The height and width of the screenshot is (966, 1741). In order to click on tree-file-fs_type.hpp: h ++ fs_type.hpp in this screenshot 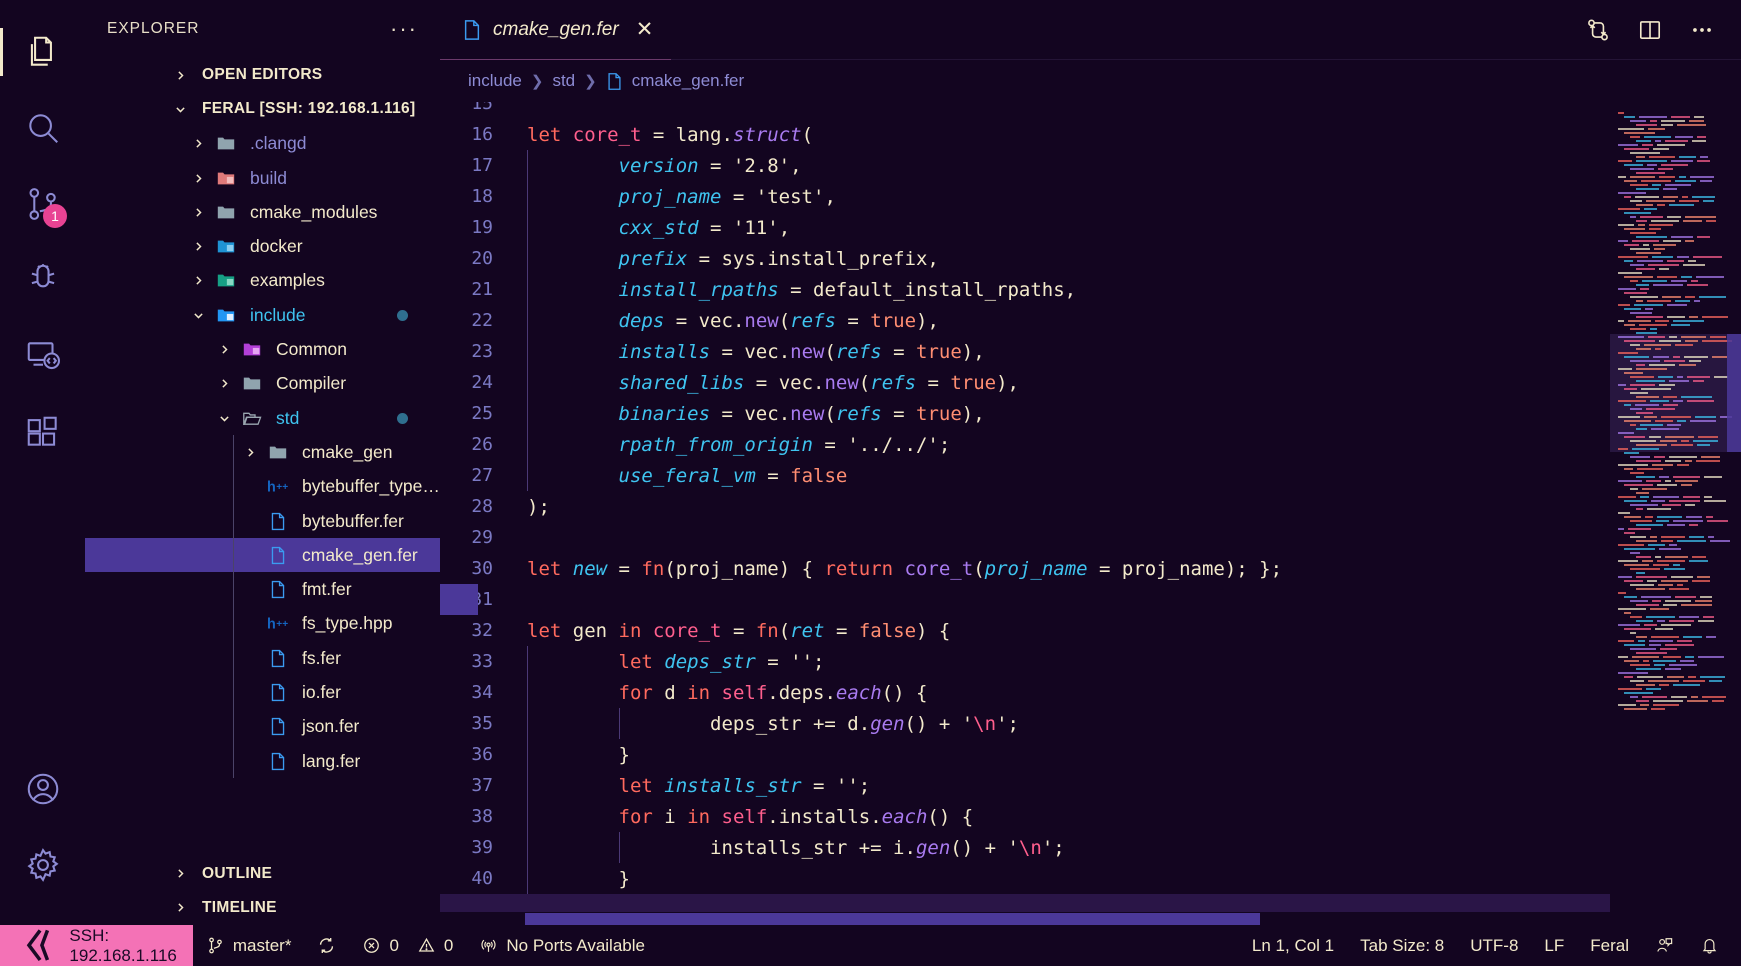, I will do `click(262, 624)`.